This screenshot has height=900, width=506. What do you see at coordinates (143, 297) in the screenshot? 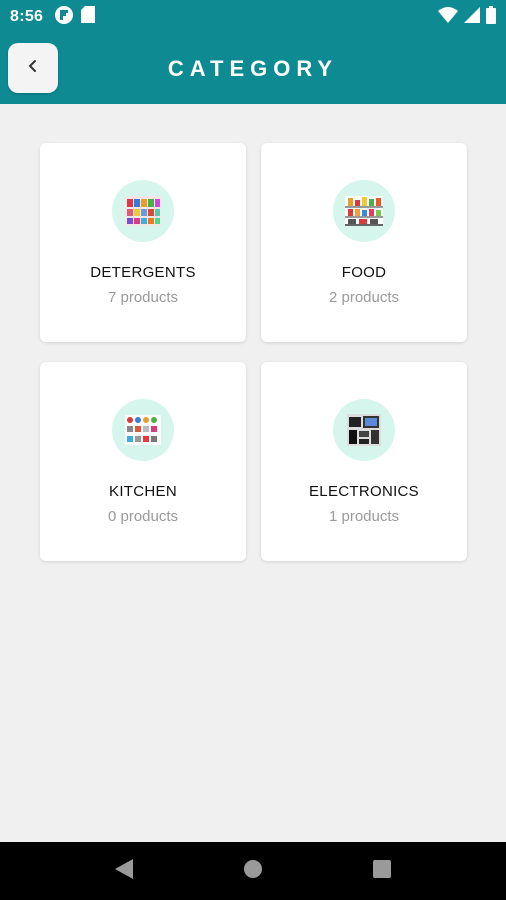
I see `category-count: 7 products` at bounding box center [143, 297].